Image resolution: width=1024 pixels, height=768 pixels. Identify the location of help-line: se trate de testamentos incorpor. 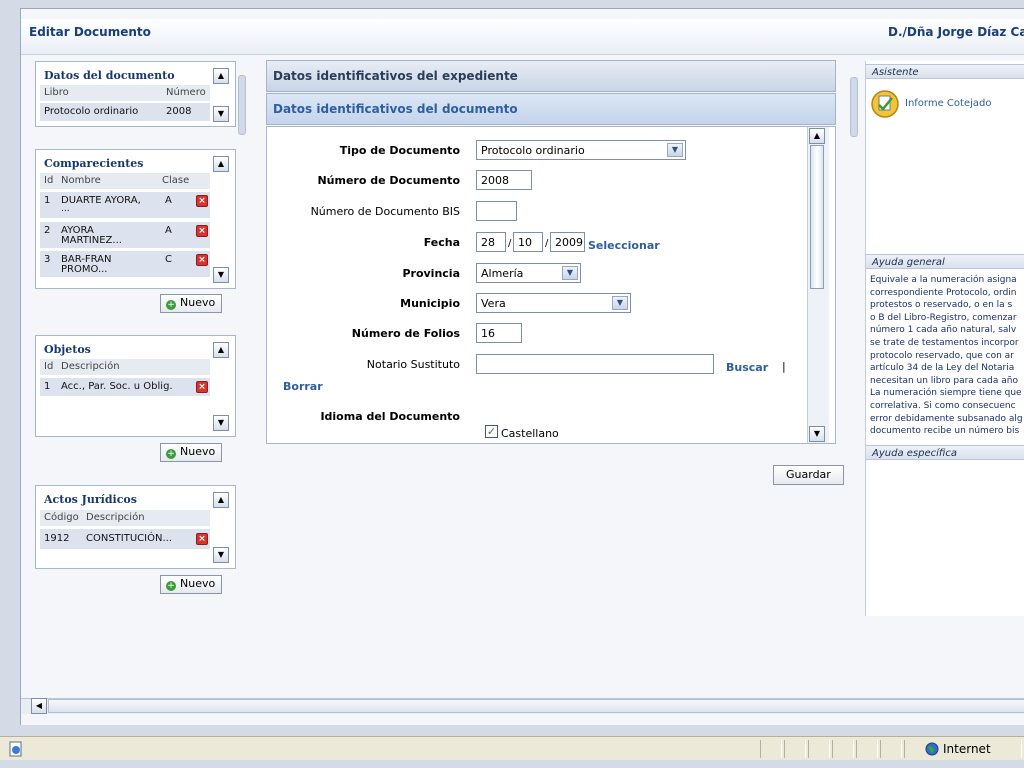
(944, 342).